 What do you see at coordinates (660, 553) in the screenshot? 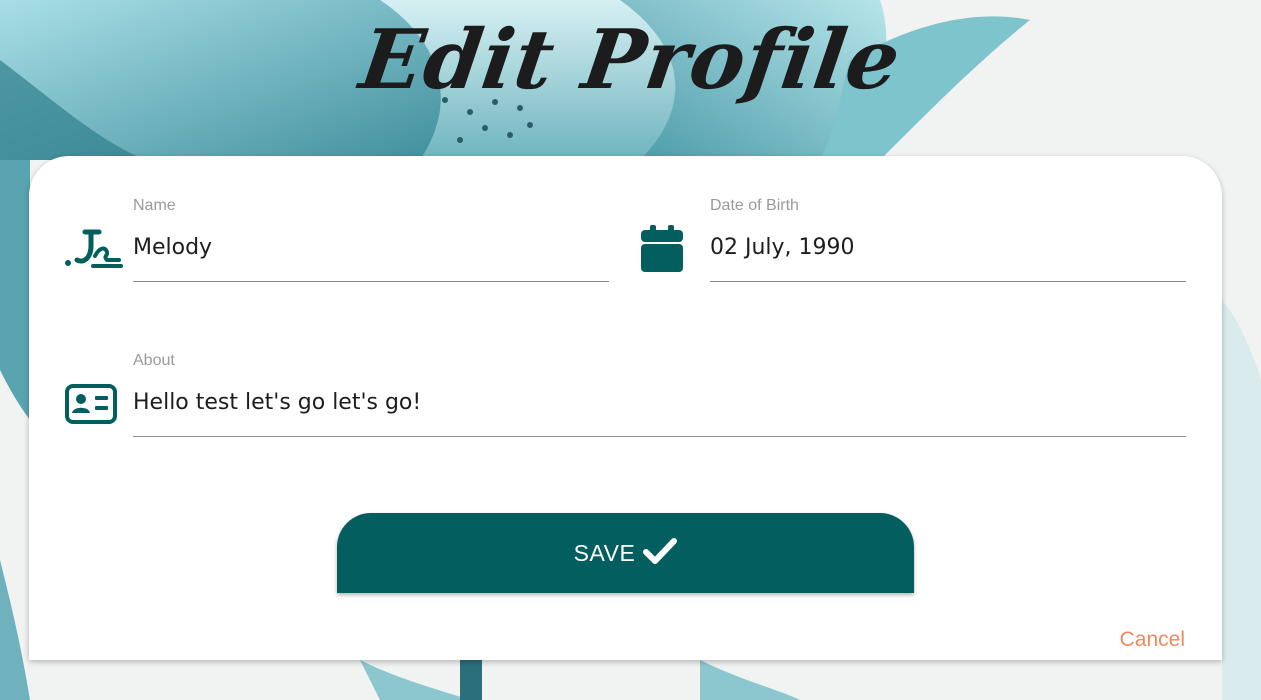
I see `checkmark-icon` at bounding box center [660, 553].